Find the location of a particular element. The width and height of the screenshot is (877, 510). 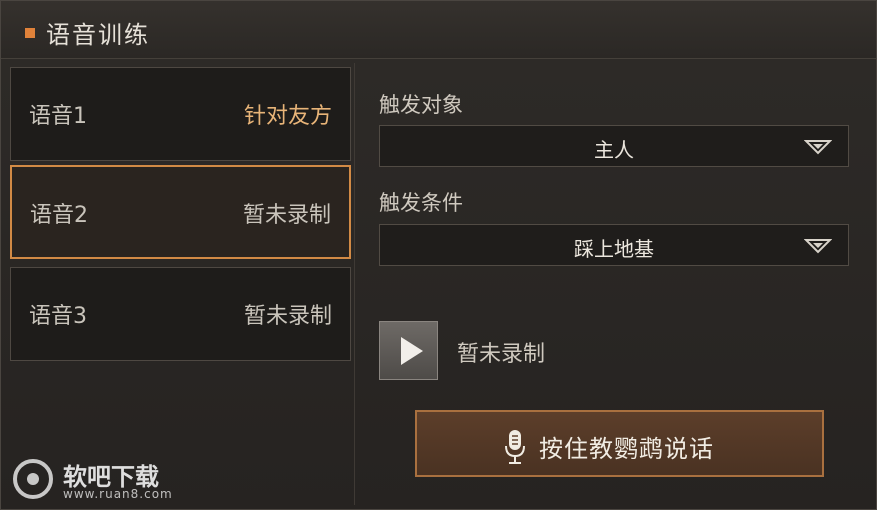

trigger-target-dropdown: 主人 is located at coordinates (614, 146).